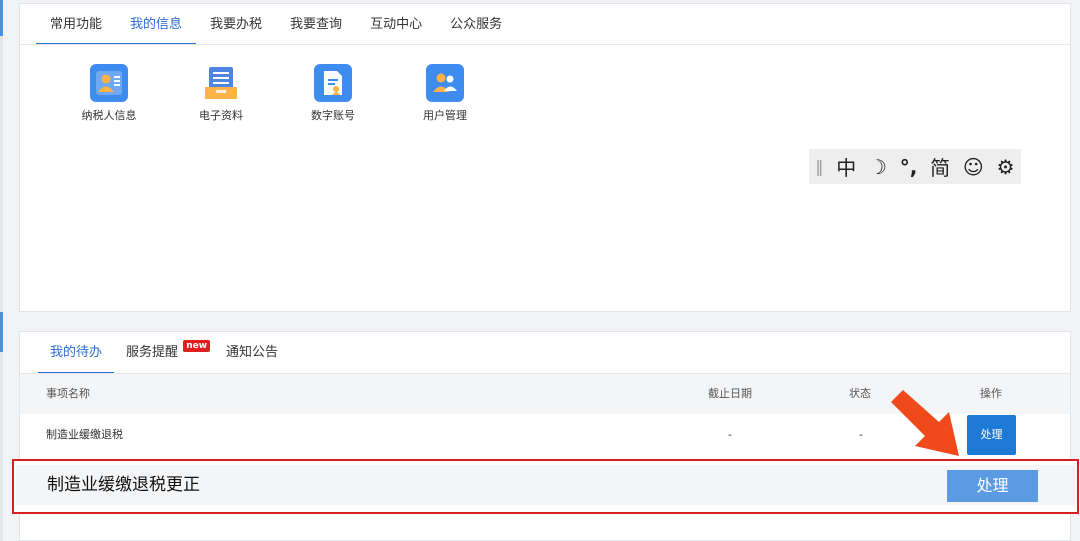 The image size is (1080, 541). I want to click on annotation-arrow-icon, so click(925, 423).